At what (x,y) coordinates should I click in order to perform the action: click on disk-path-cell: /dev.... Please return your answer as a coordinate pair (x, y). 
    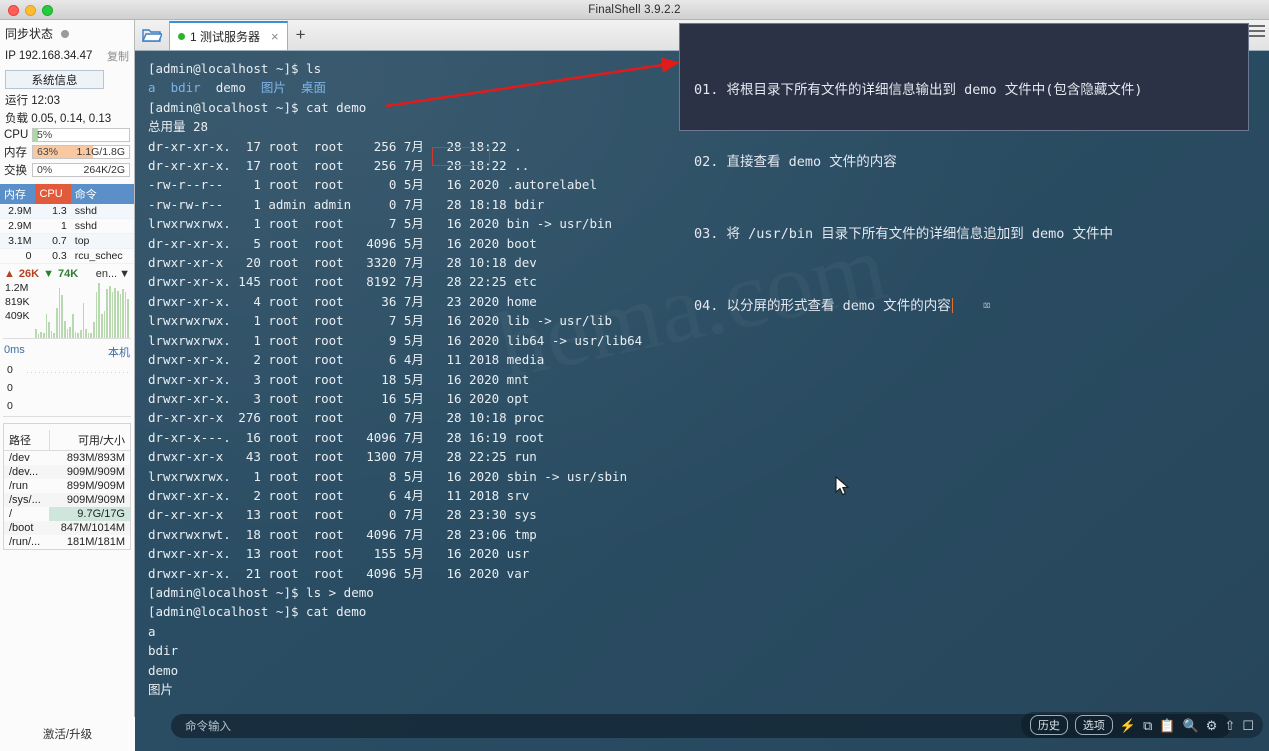
    Looking at the image, I should click on (27, 472).